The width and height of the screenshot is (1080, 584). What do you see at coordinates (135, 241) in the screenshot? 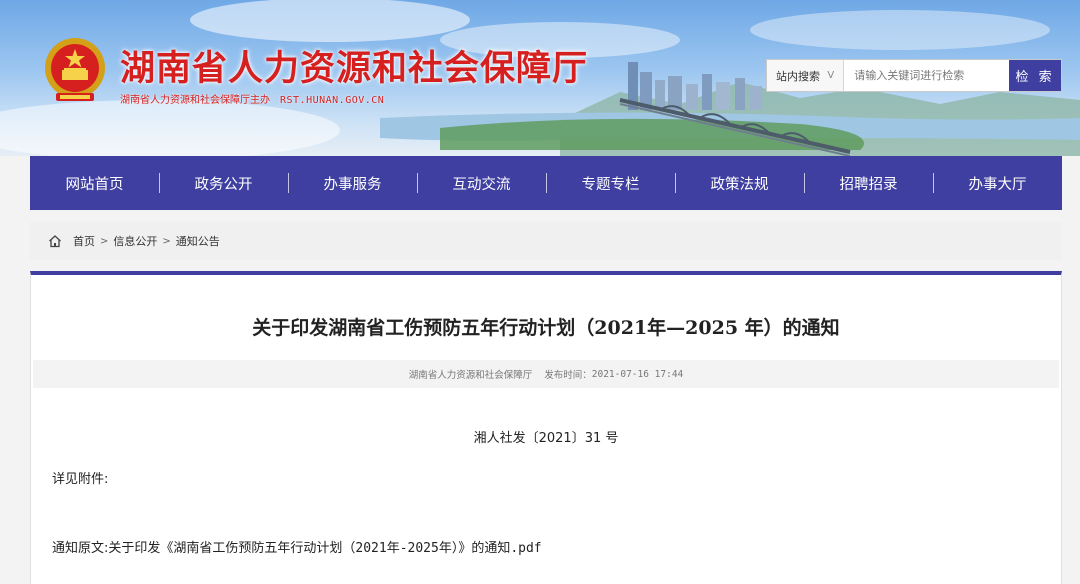
I see `breadcrumb-item-info-disclosure: 信息公开` at bounding box center [135, 241].